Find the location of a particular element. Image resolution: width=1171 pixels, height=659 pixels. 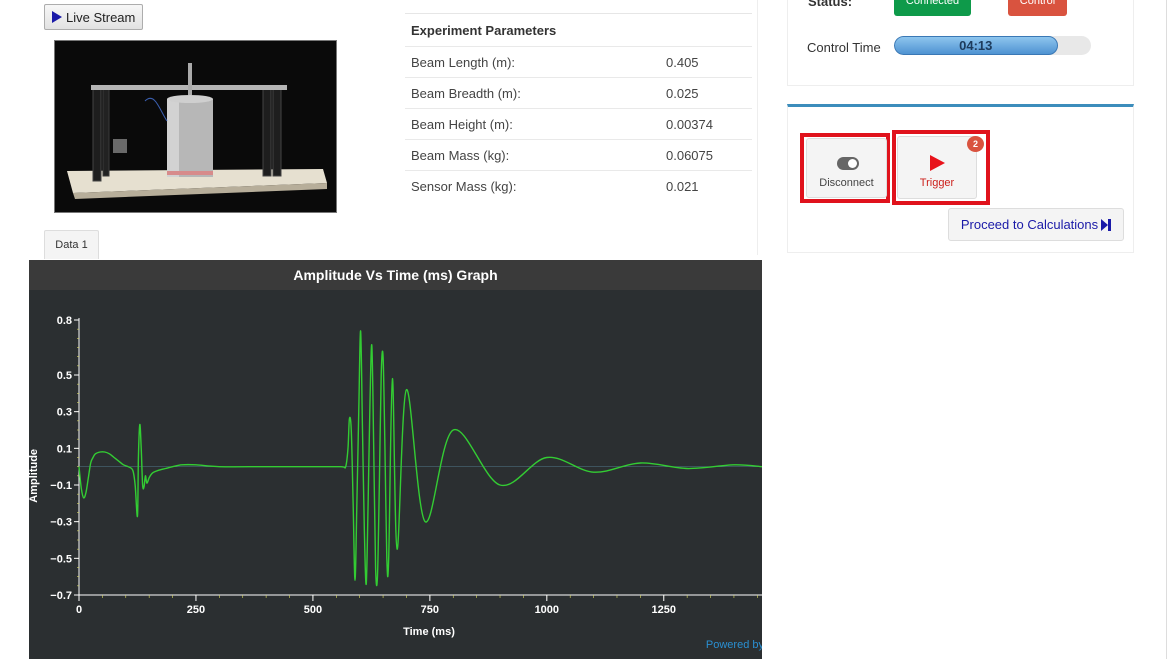

powered-by-link: Powered by is located at coordinates (734, 645).